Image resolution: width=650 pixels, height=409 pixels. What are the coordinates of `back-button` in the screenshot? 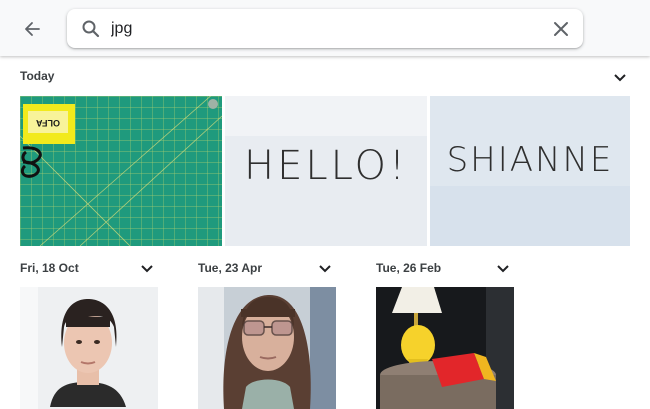 It's located at (32, 29).